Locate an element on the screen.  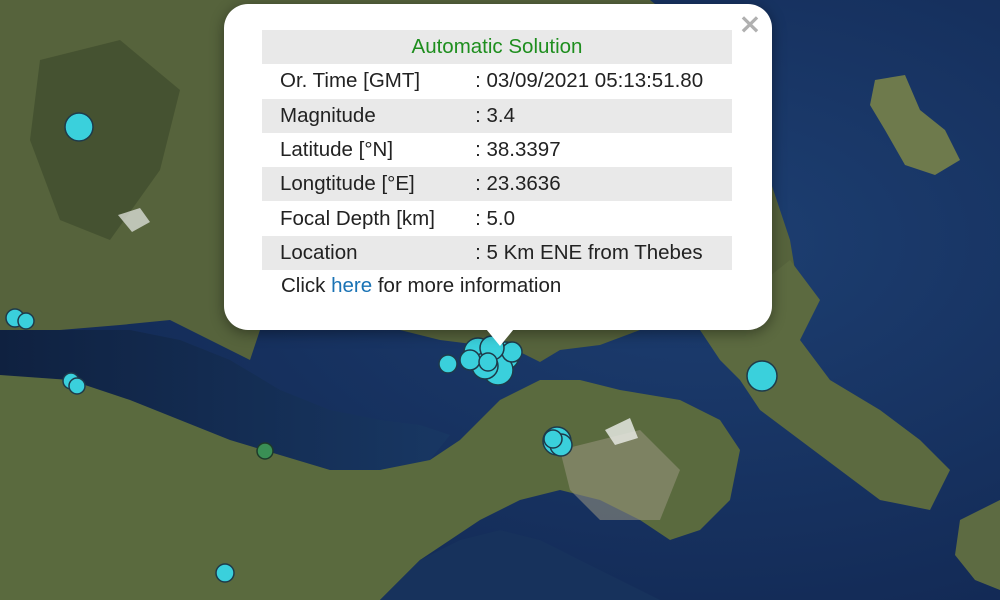
table-row: Location : 5 Km ENE from Thebes is located at coordinates (497, 253).